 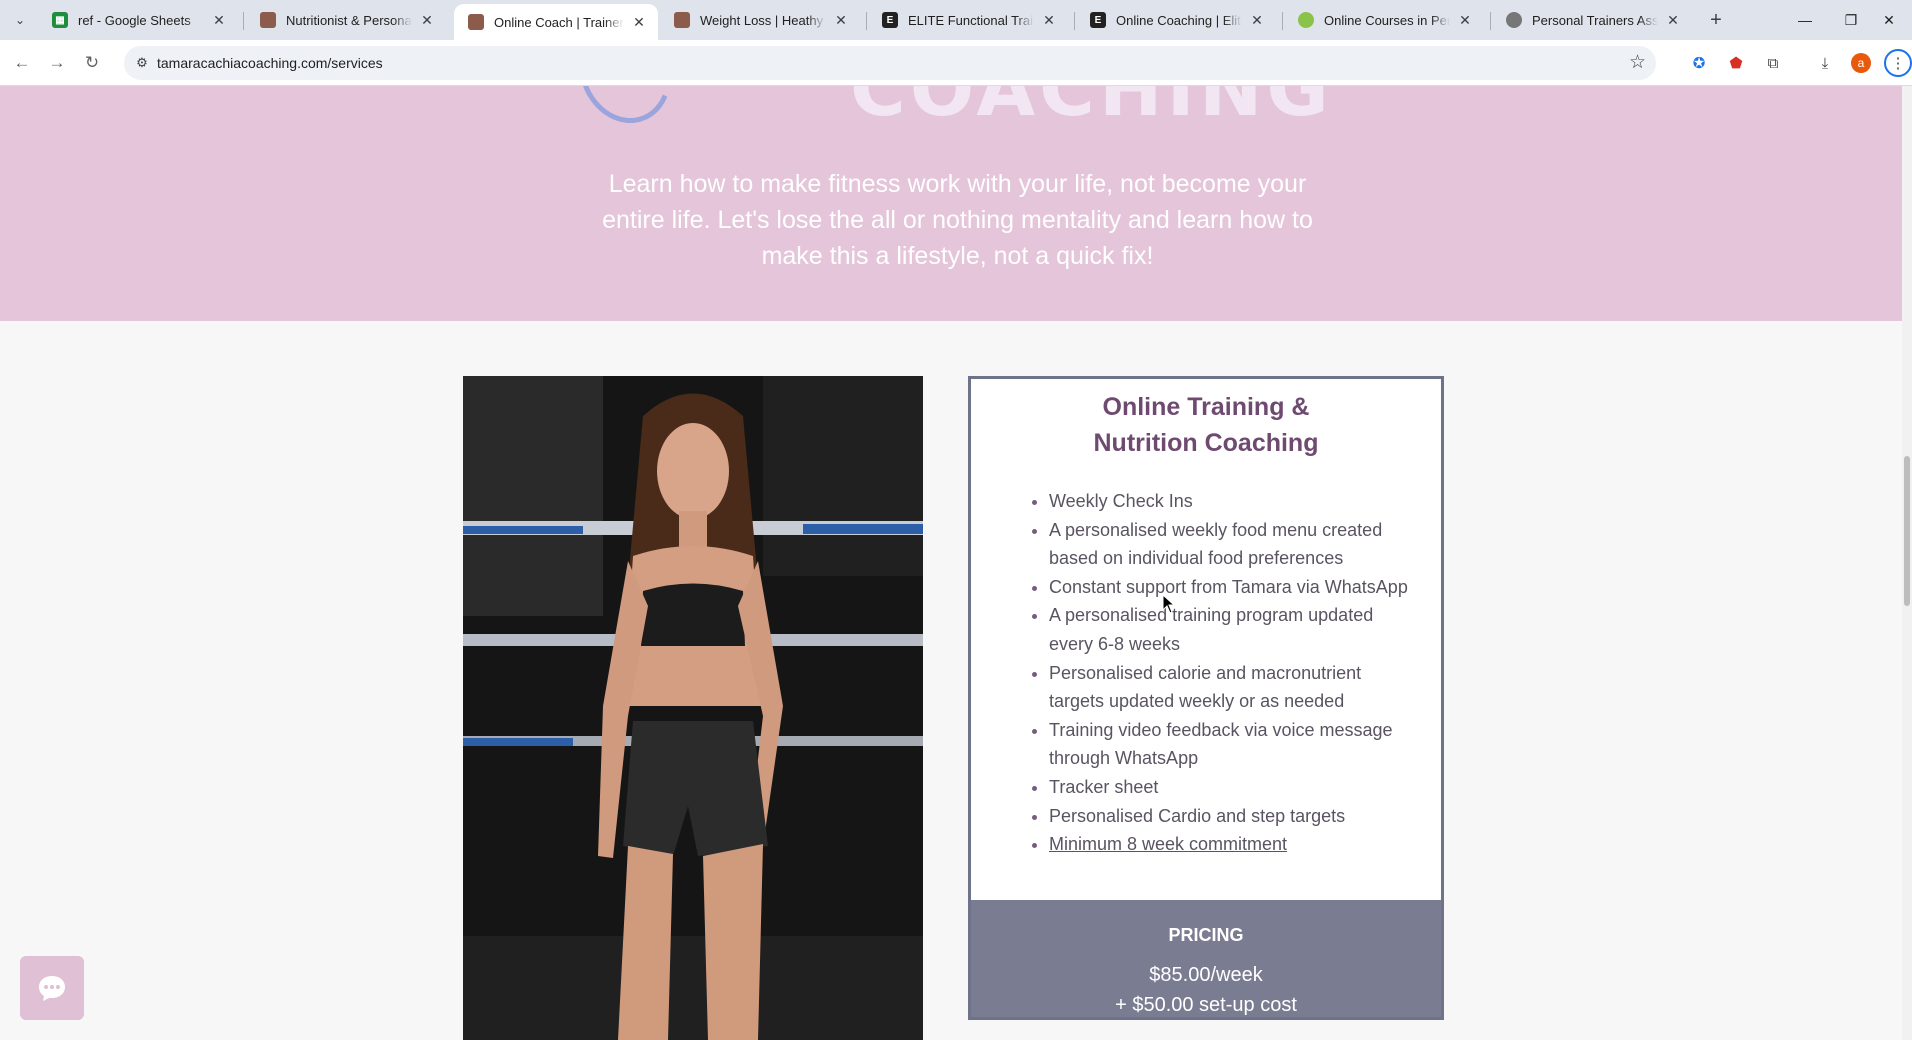 What do you see at coordinates (1736, 63) in the screenshot?
I see `extension-shield-icon: ⬟` at bounding box center [1736, 63].